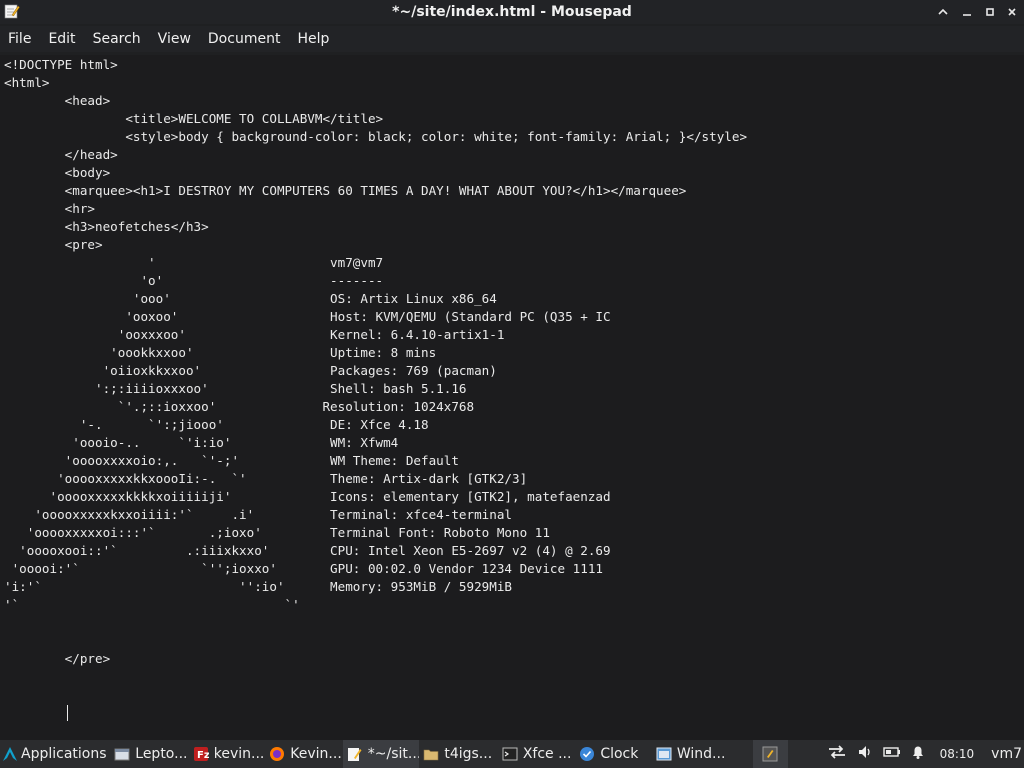  I want to click on workspace-switcher, so click(770, 754).